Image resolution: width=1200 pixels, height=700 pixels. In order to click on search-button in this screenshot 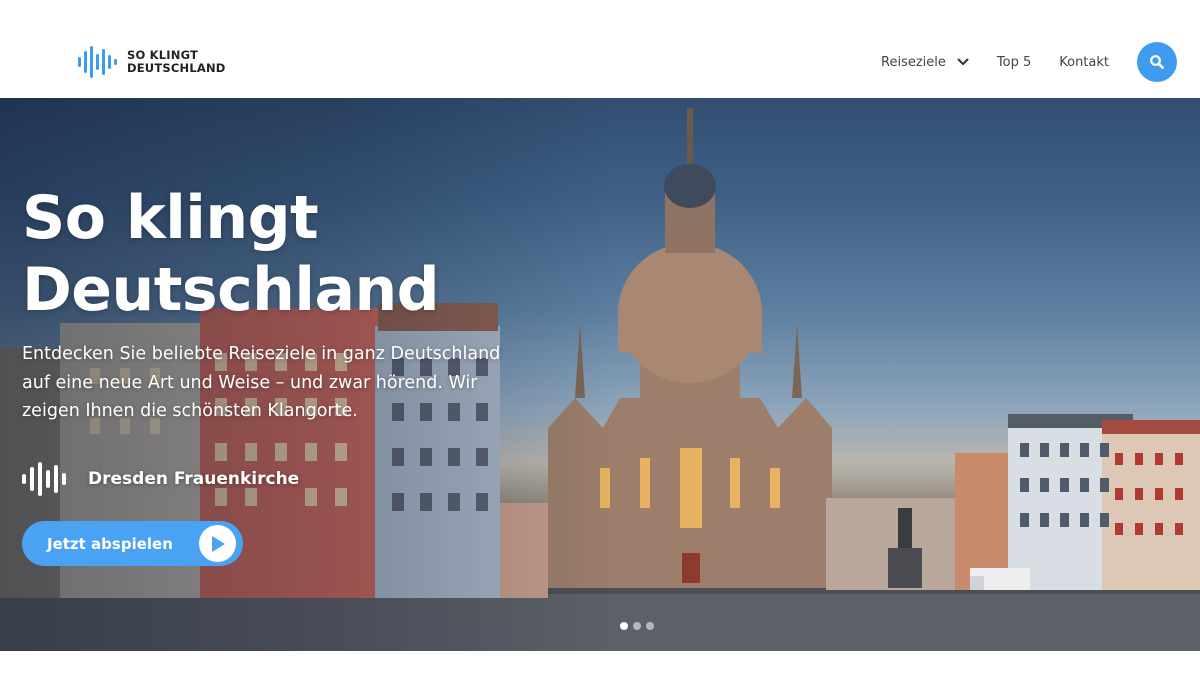, I will do `click(1157, 62)`.